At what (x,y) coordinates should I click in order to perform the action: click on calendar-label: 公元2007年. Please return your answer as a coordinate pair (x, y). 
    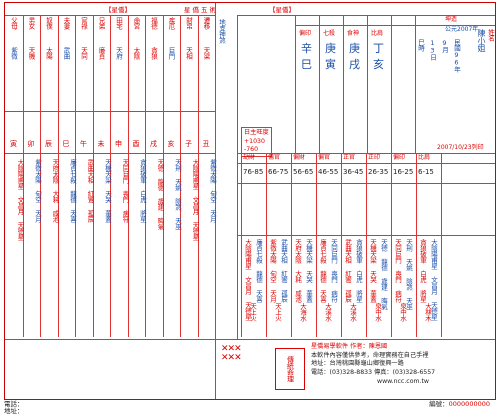
    Looking at the image, I should click on (462, 29).